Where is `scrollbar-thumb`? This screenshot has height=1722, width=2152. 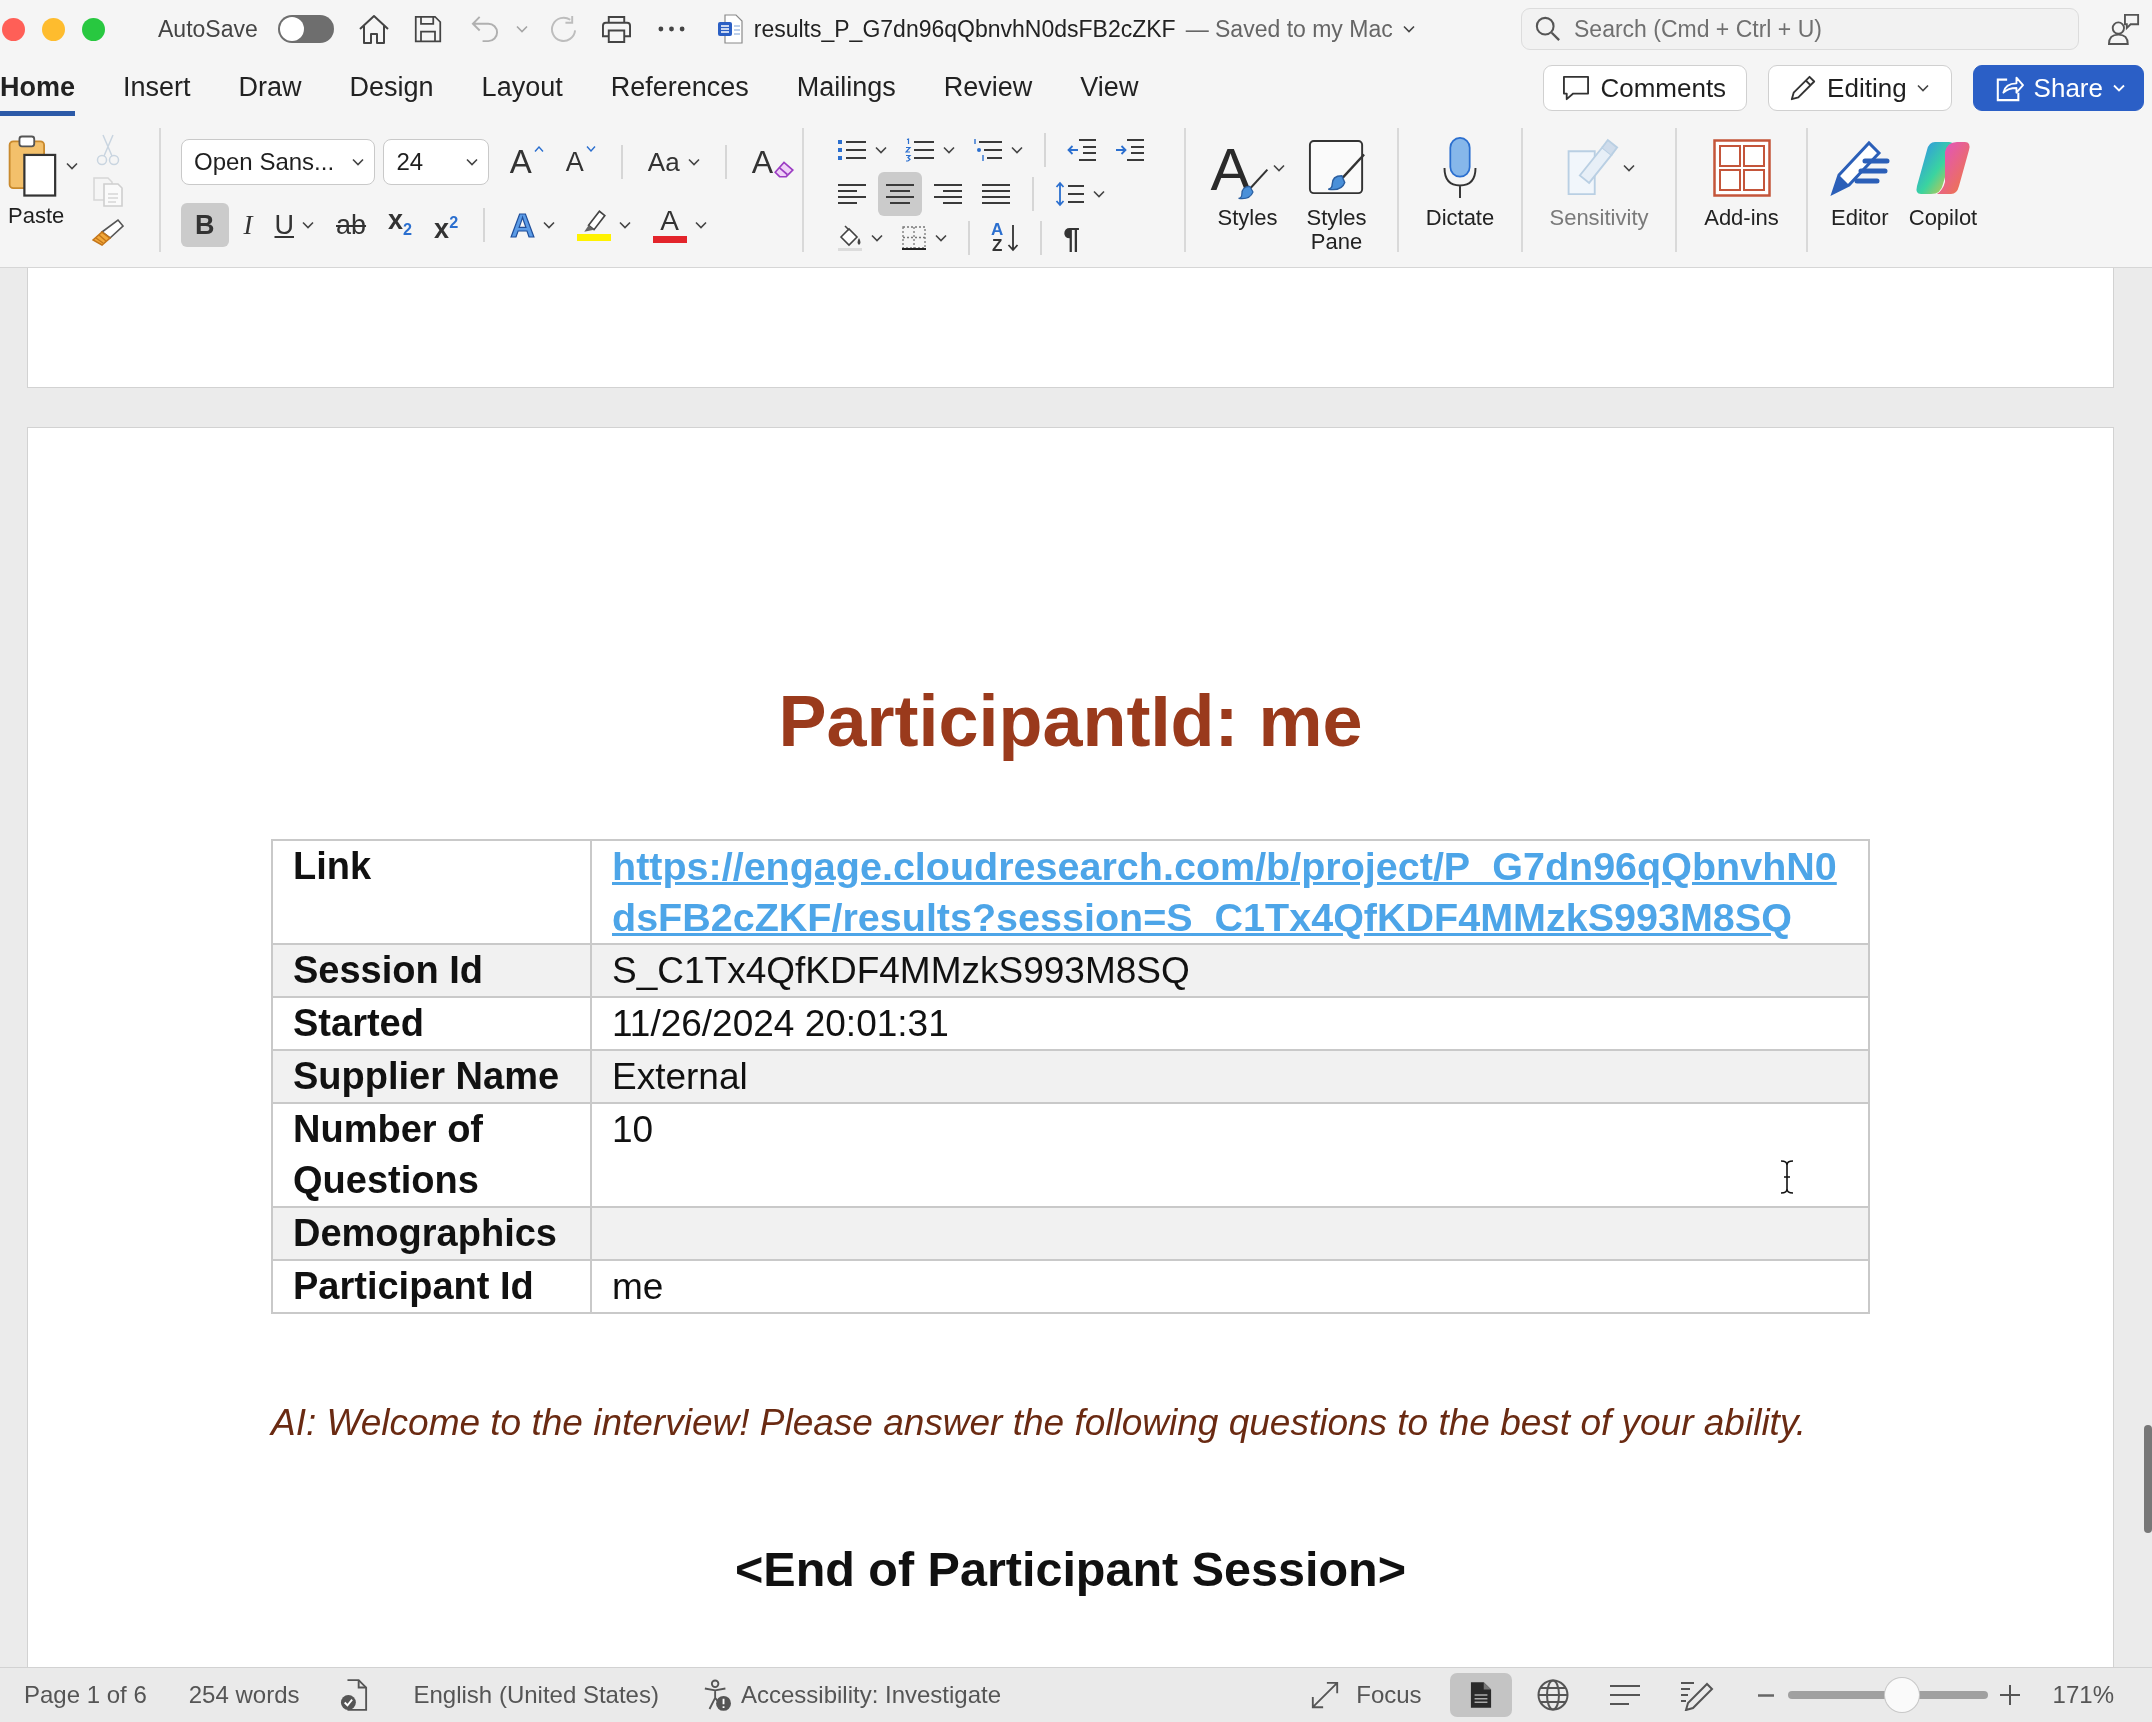
scrollbar-thumb is located at coordinates (2148, 1479).